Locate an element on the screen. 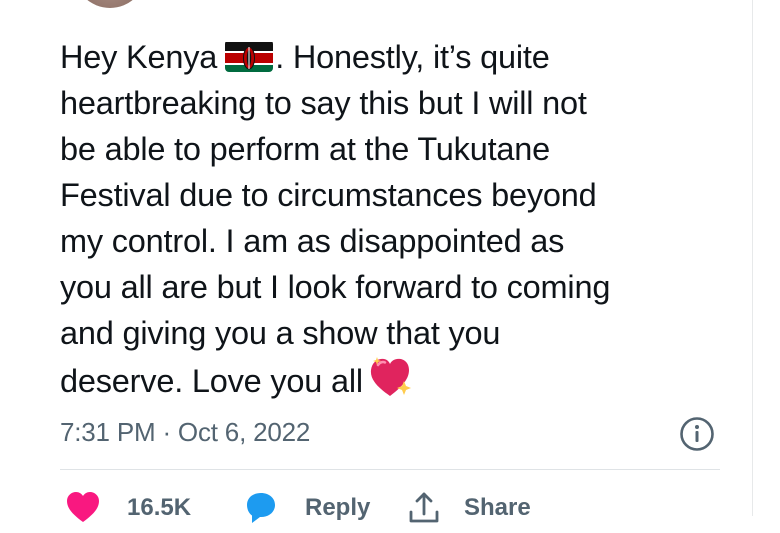 This screenshot has width=780, height=533. kenya-flag-emoji is located at coordinates (249, 56).